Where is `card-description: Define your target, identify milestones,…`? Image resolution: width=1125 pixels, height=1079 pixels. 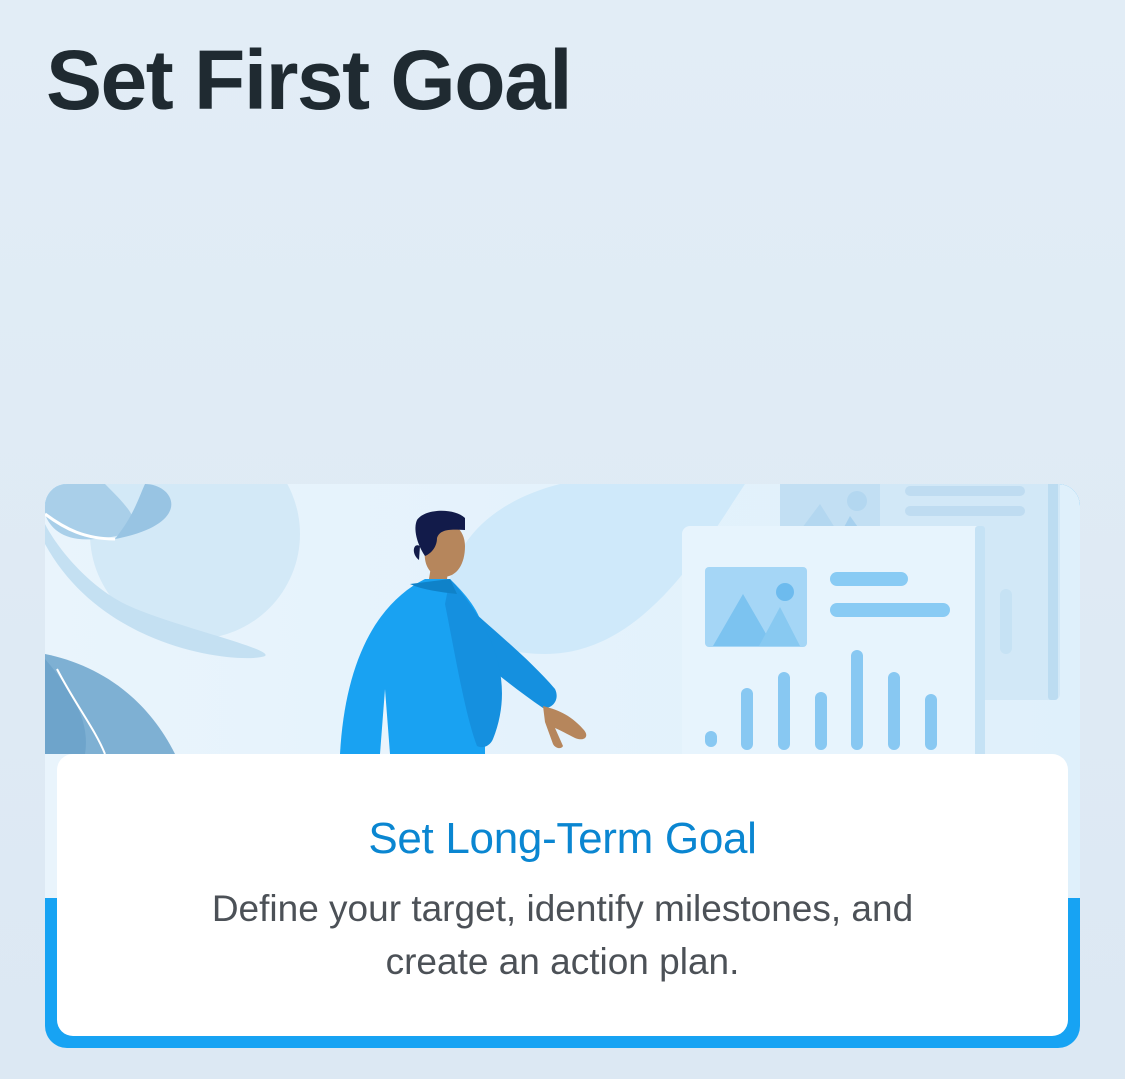
card-description: Define your target, identify milestones,… is located at coordinates (562, 935).